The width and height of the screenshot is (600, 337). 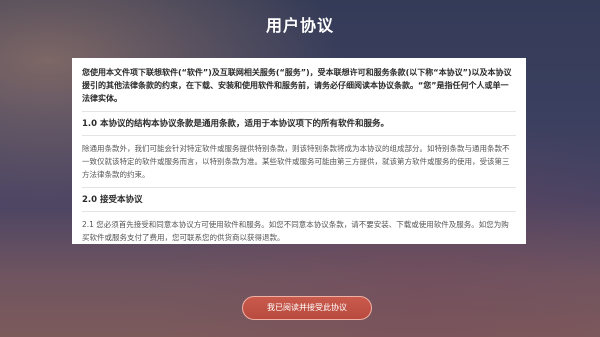 What do you see at coordinates (307, 308) in the screenshot?
I see `accept-agreement-button: 我已阅读并接受此协议` at bounding box center [307, 308].